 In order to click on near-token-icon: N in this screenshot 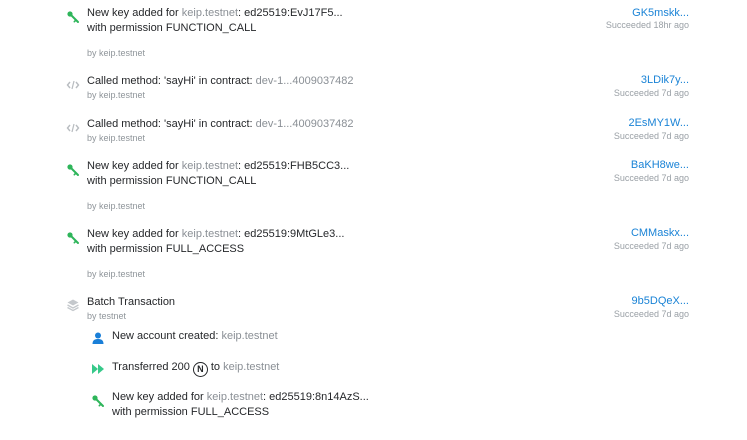, I will do `click(200, 369)`.